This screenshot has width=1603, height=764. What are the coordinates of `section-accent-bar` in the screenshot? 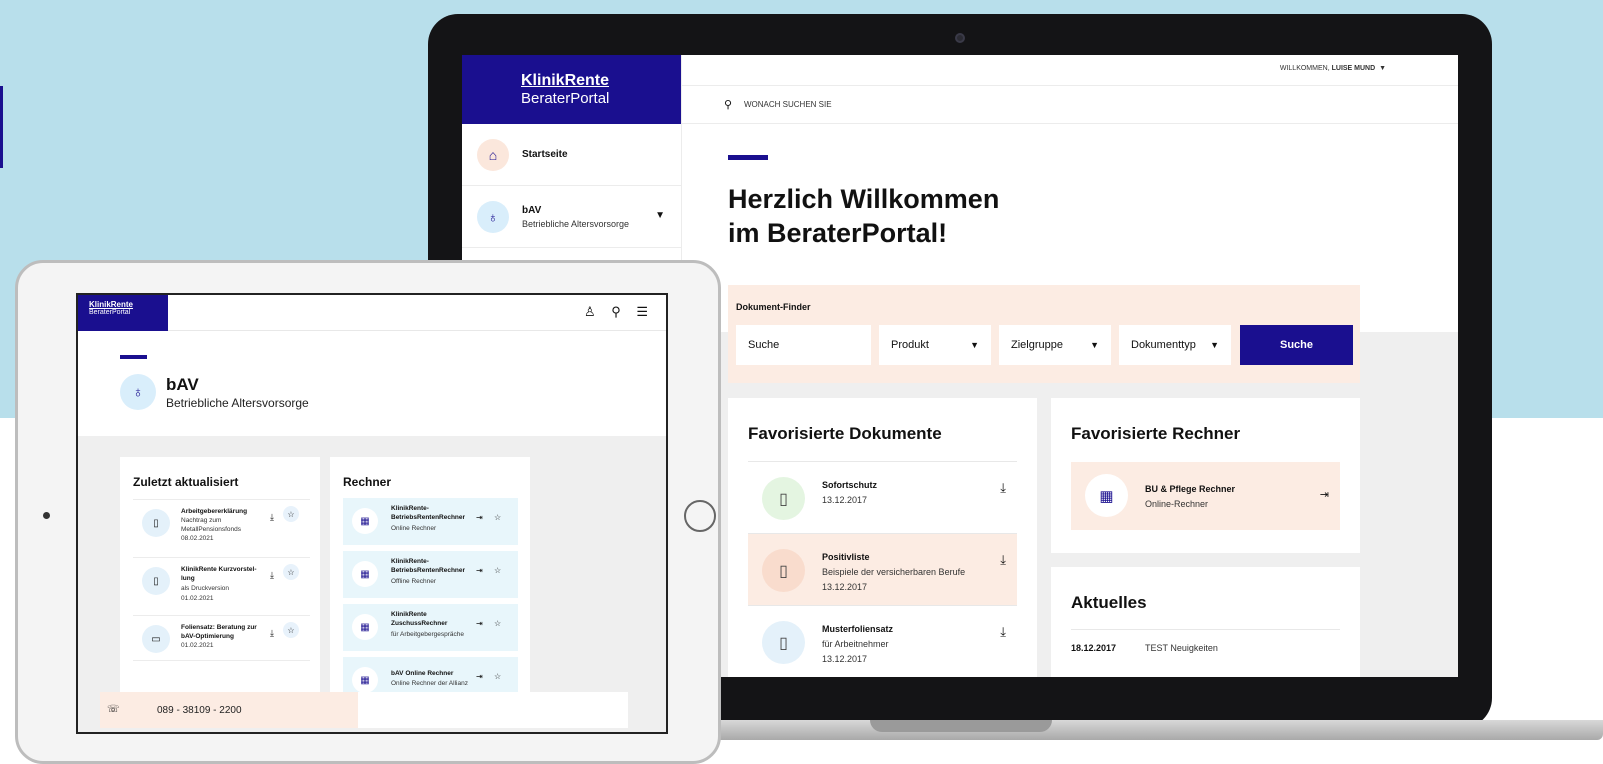 It's located at (133, 357).